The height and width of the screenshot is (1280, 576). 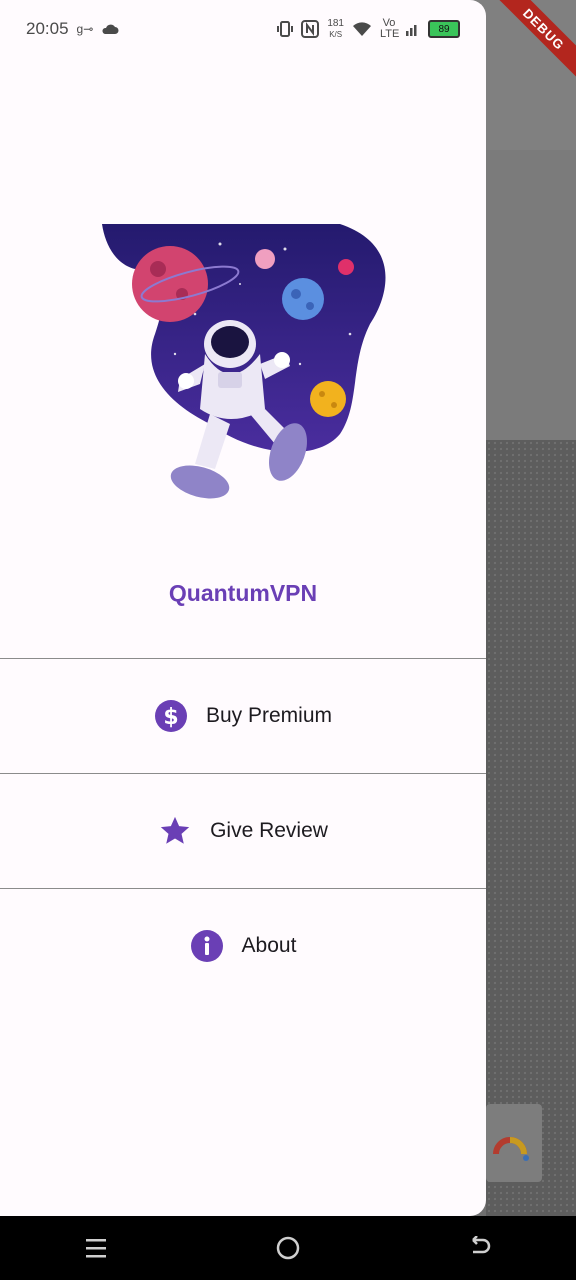 I want to click on status-time: 20:05, so click(x=47, y=28).